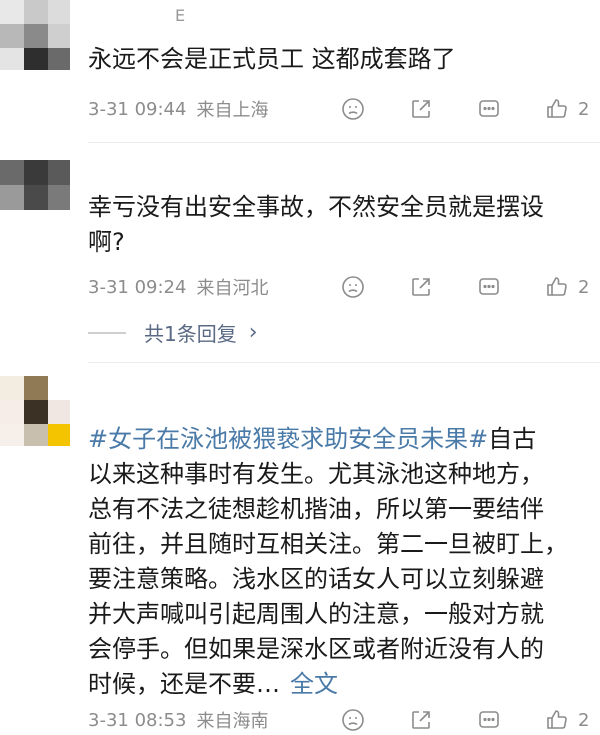 This screenshot has height=735, width=600. Describe the element at coordinates (314, 684) in the screenshot. I see `expand-full-text-link: 全文` at that location.